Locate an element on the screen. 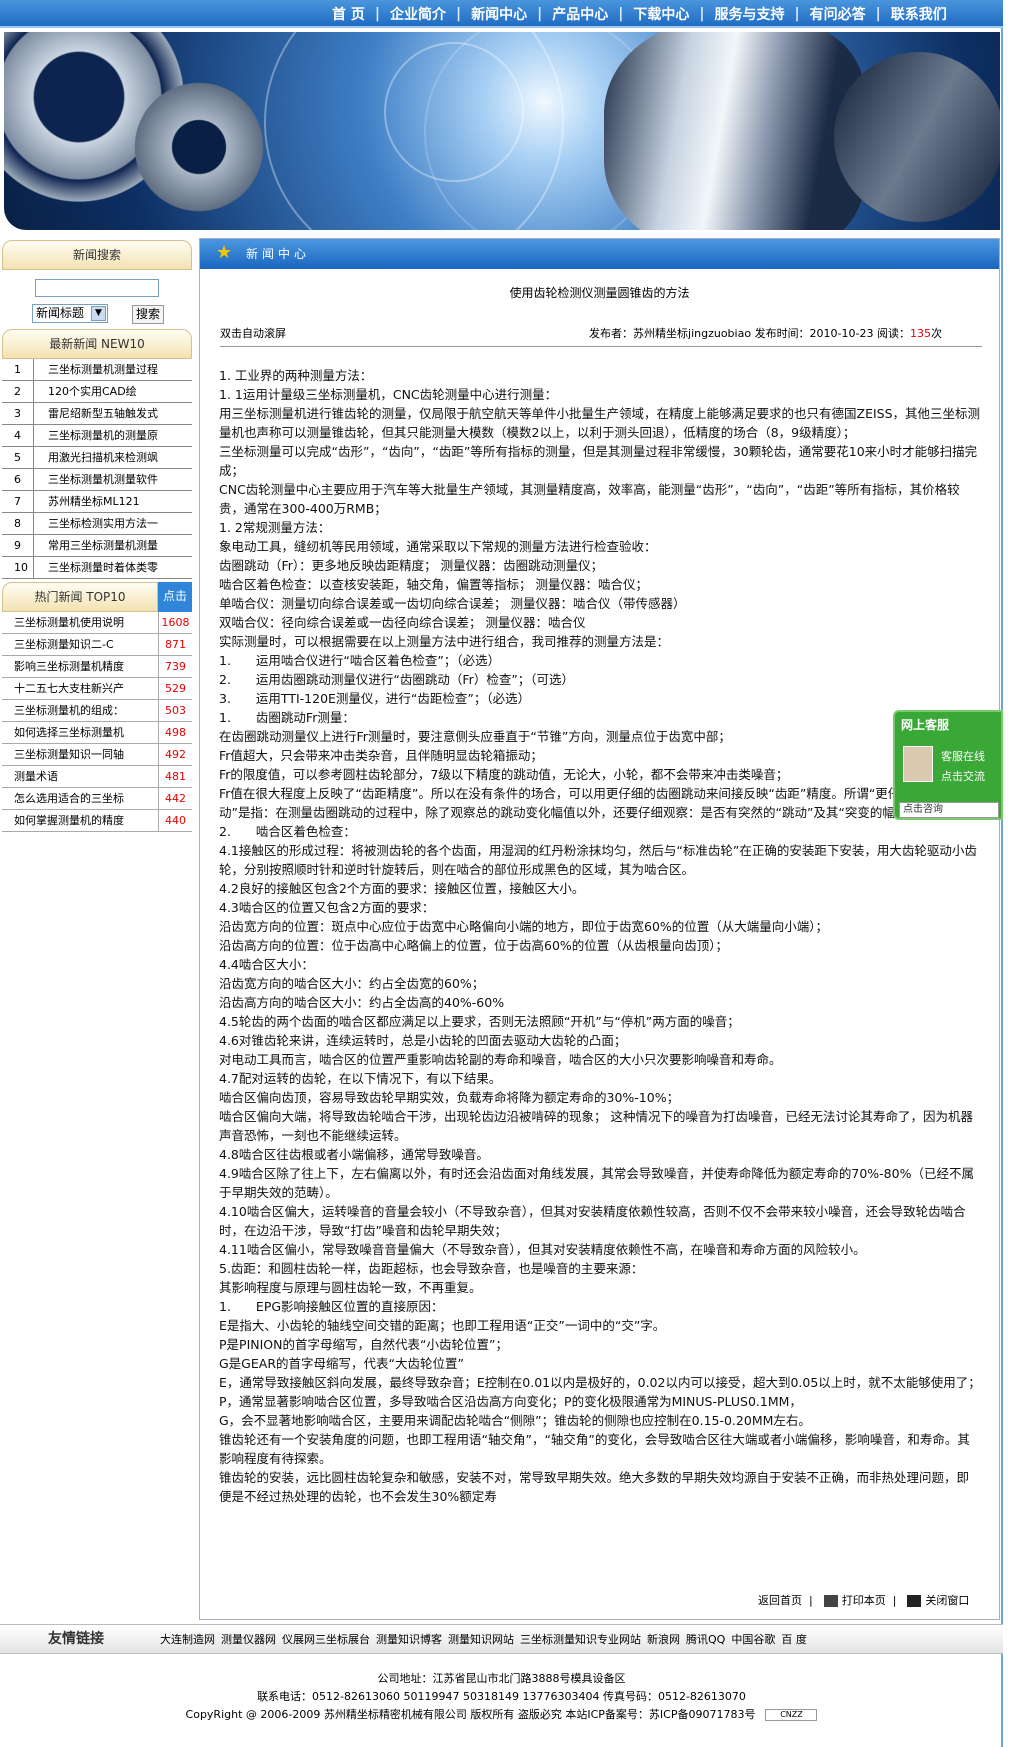 The height and width of the screenshot is (1747, 1028). latest-news-num: 10 is located at coordinates (18, 567).